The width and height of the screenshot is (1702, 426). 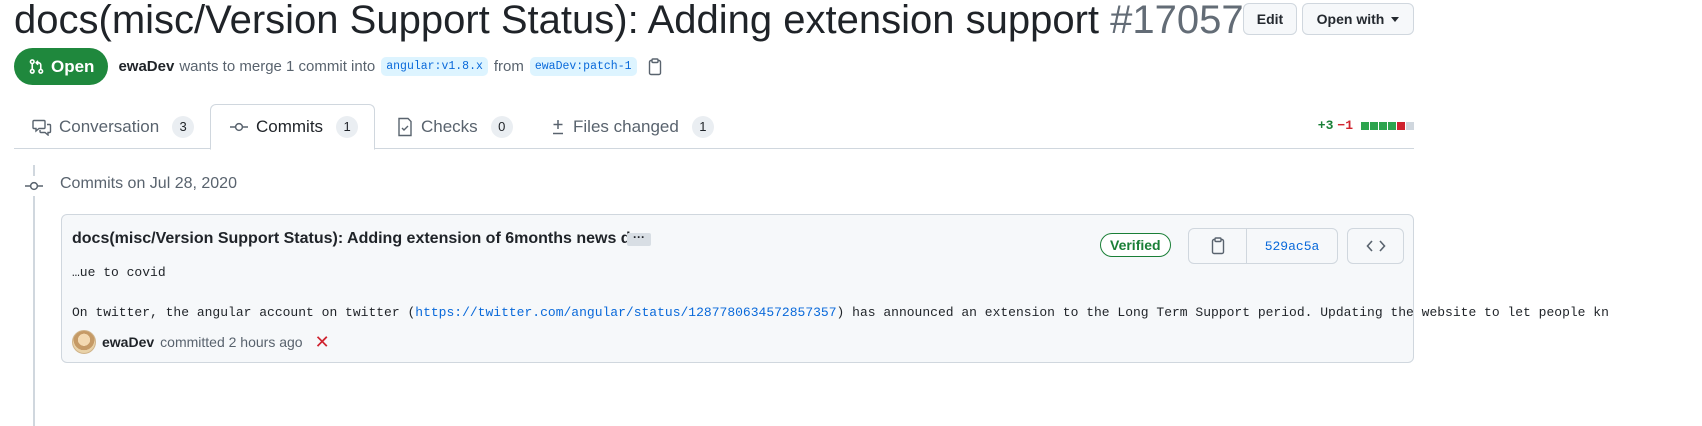 I want to click on deletions-count: −1, so click(x=1345, y=125).